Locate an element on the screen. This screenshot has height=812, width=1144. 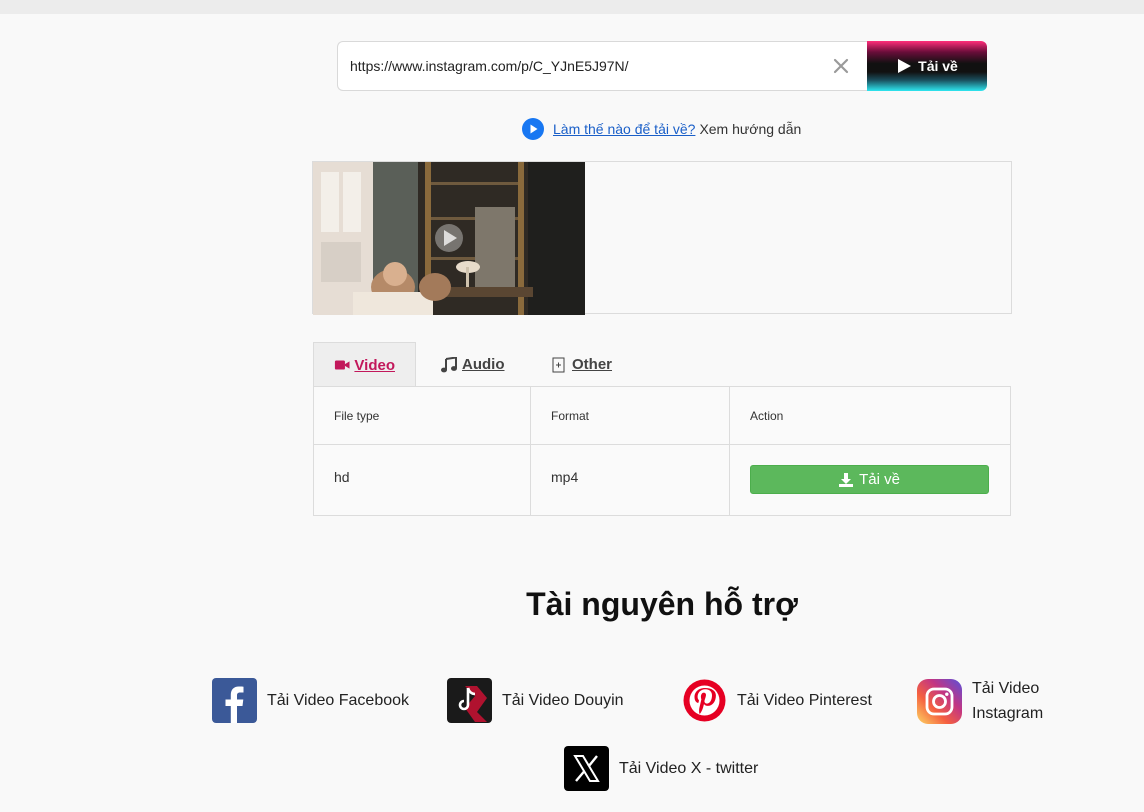
download-table: File type Format Action hd mp4 Tải về is located at coordinates (662, 451).